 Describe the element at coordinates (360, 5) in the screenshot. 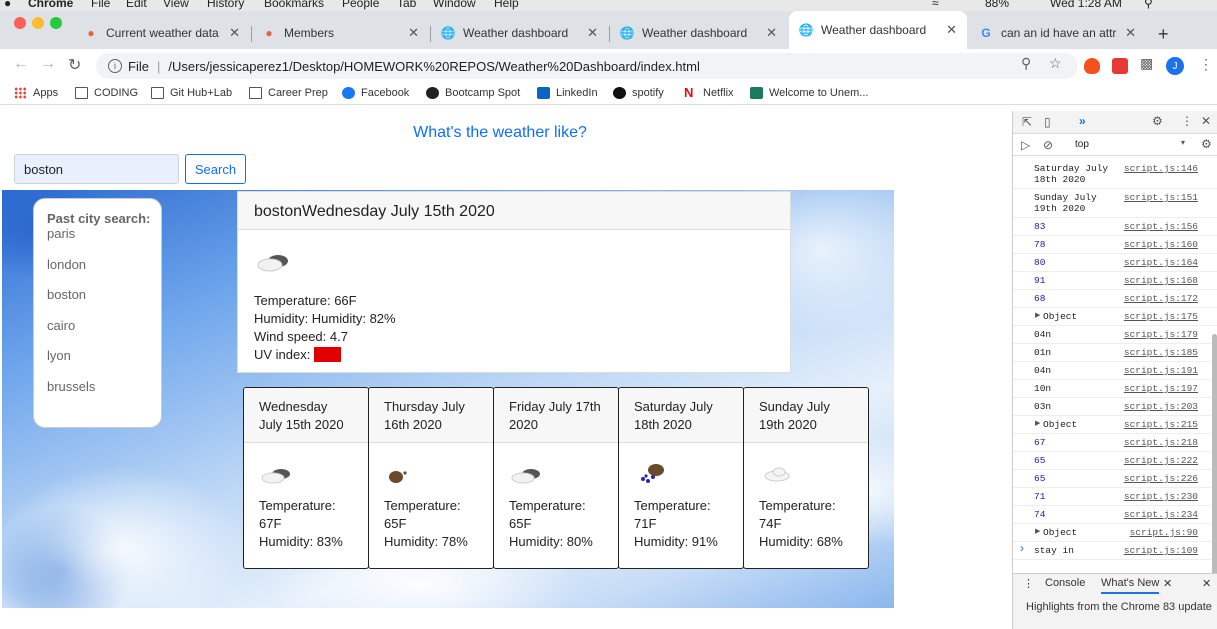

I see `menu-people: People` at that location.